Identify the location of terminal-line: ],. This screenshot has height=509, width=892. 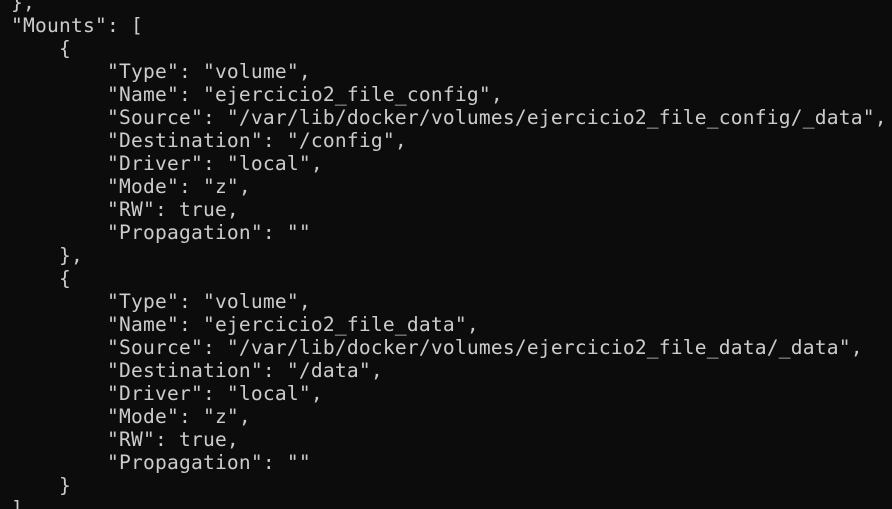
(23, 503).